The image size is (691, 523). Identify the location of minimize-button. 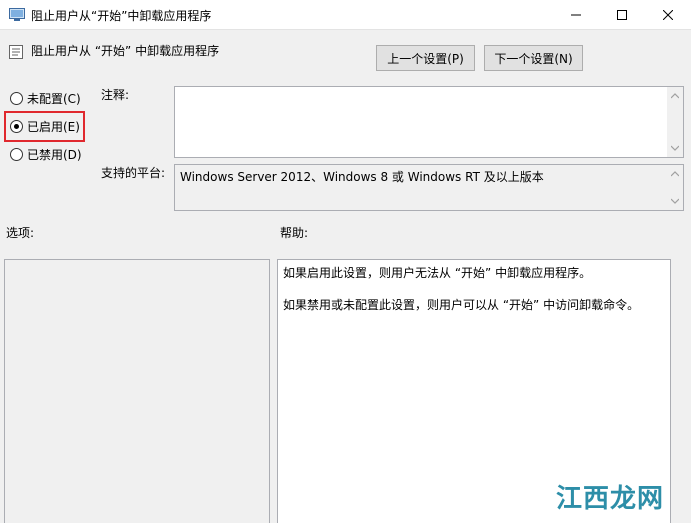
(576, 15).